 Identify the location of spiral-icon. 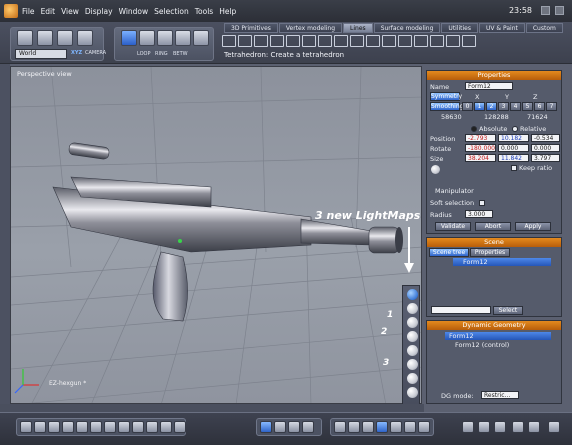
(341, 41).